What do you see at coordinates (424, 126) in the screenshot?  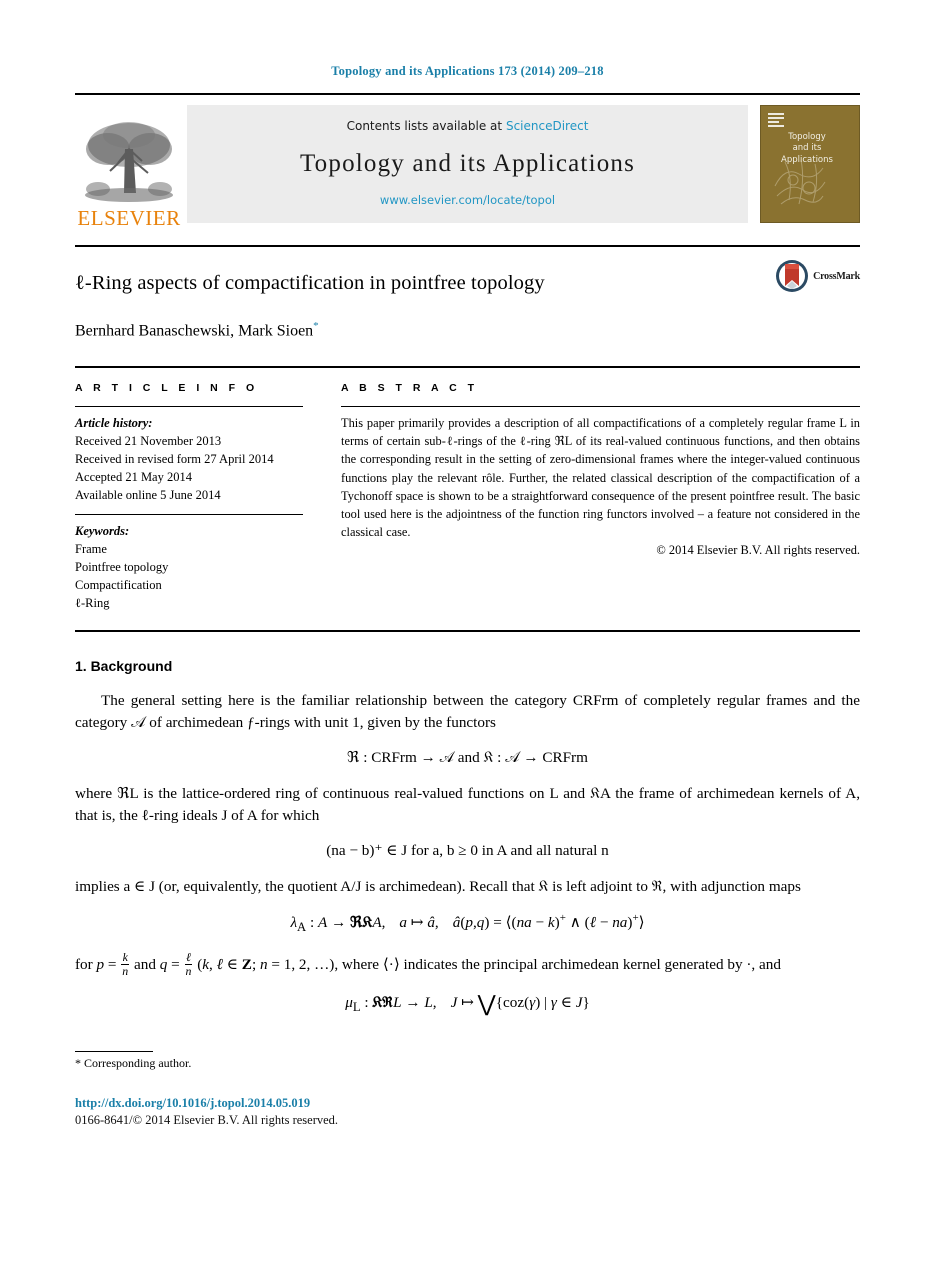 I see `contents-prefix: Contents lists available at` at bounding box center [424, 126].